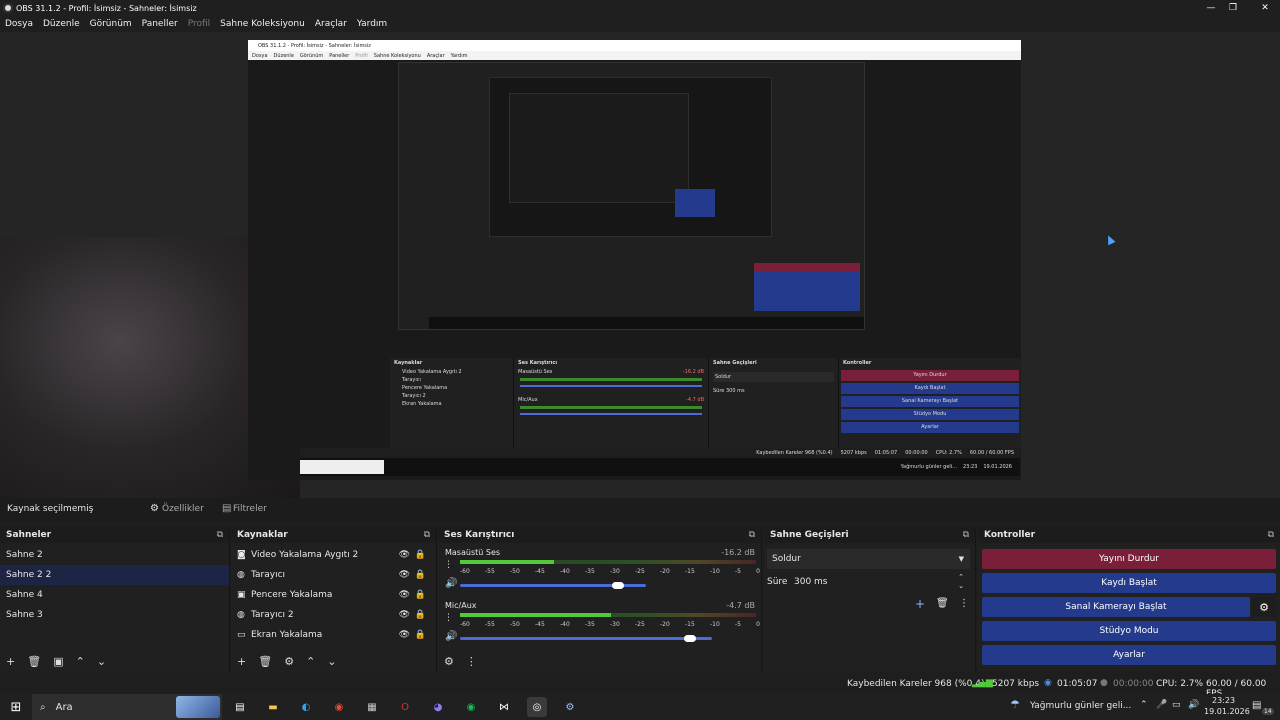  I want to click on menu-scene-collection: Sahne Koleksiyonu, so click(262, 24).